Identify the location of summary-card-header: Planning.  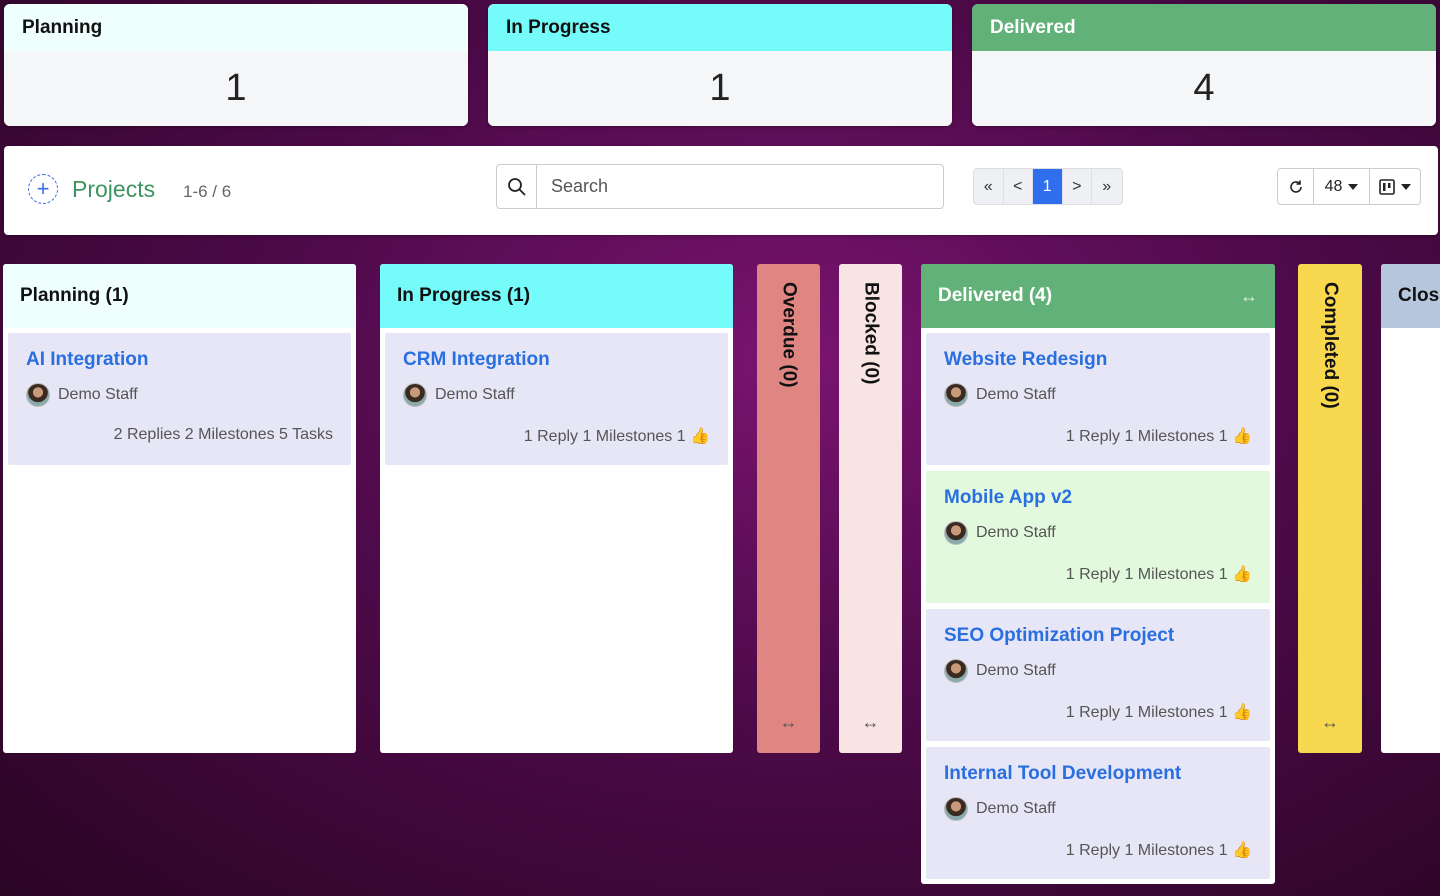
(236, 27).